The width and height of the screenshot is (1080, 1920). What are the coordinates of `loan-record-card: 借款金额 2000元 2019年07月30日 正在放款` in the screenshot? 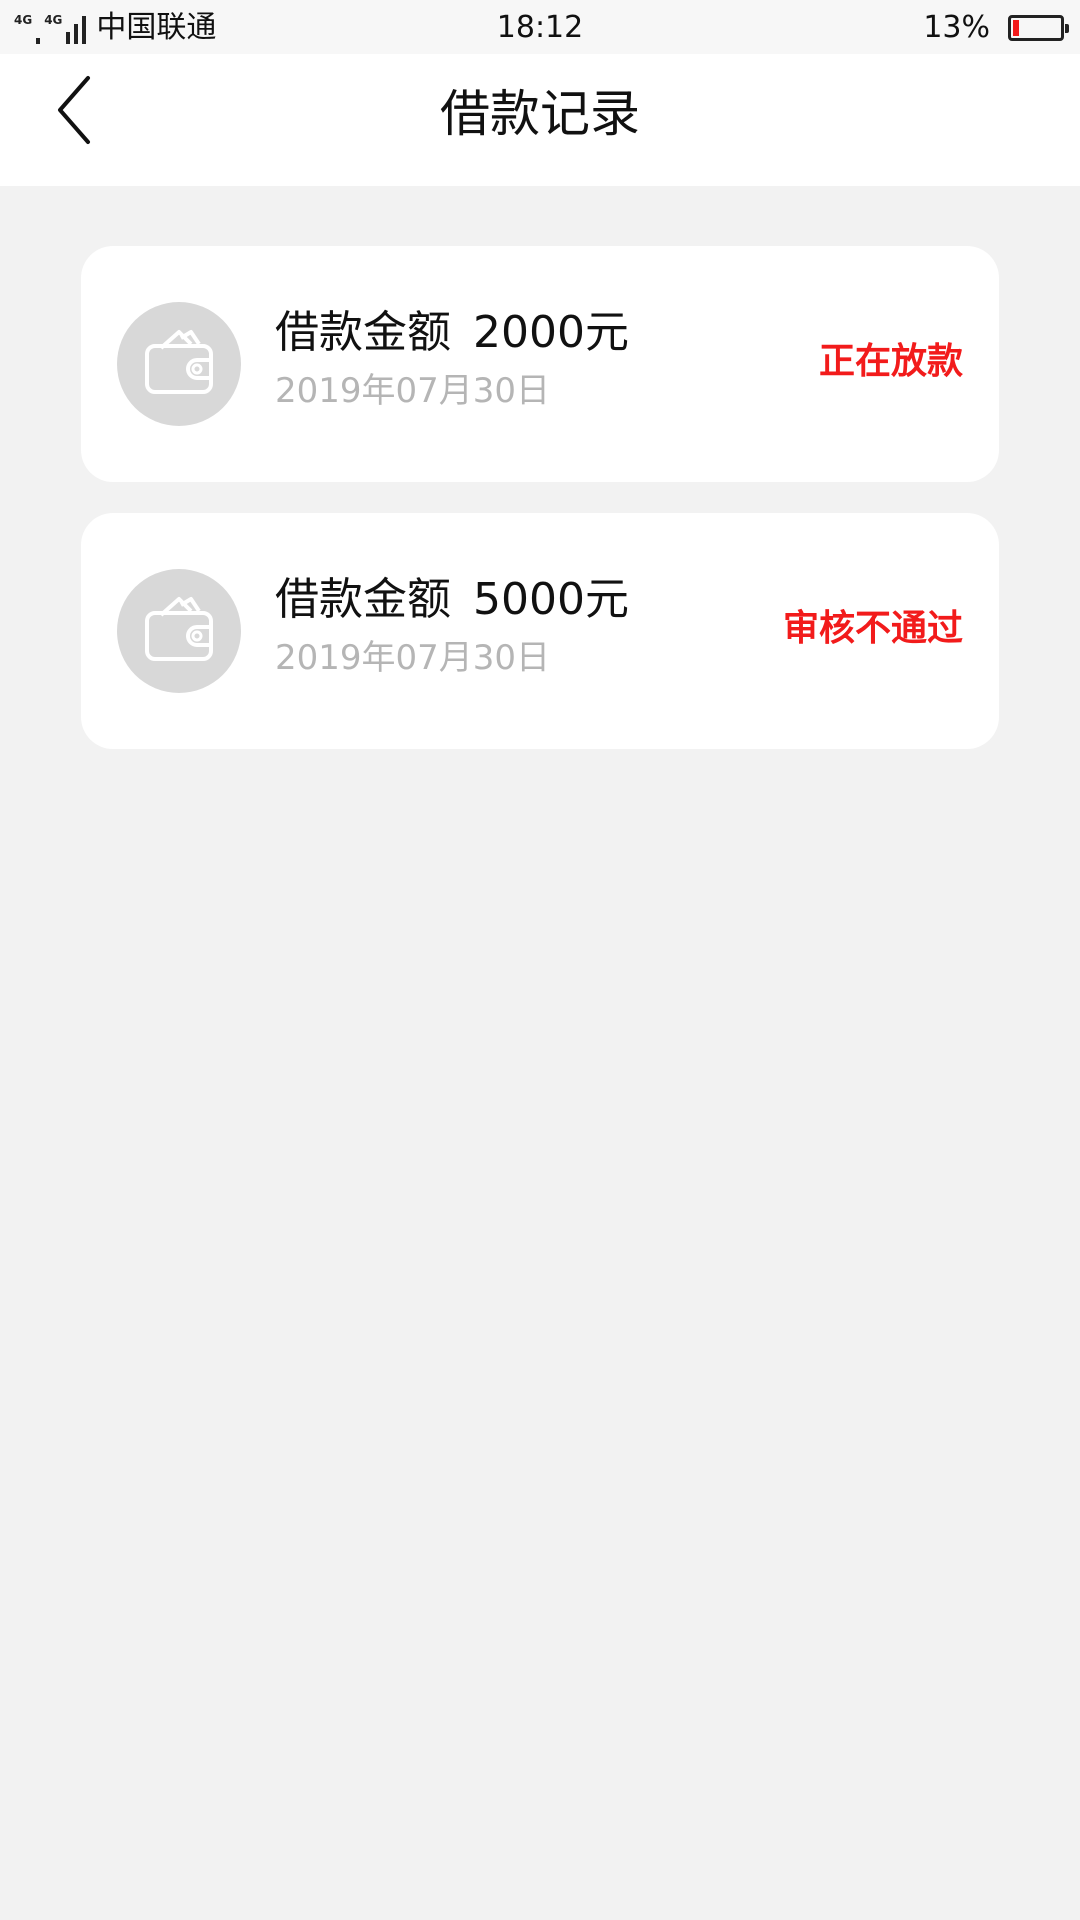 It's located at (540, 364).